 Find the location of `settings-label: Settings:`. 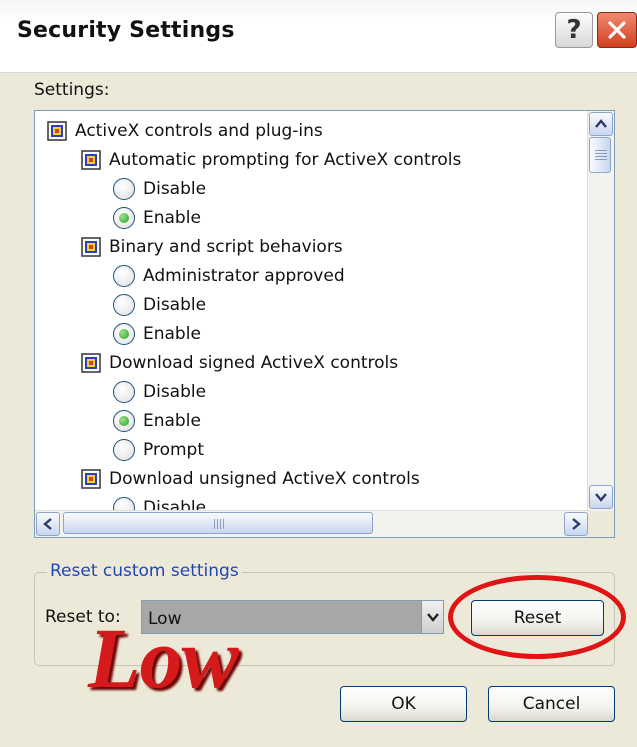

settings-label: Settings: is located at coordinates (72, 90).